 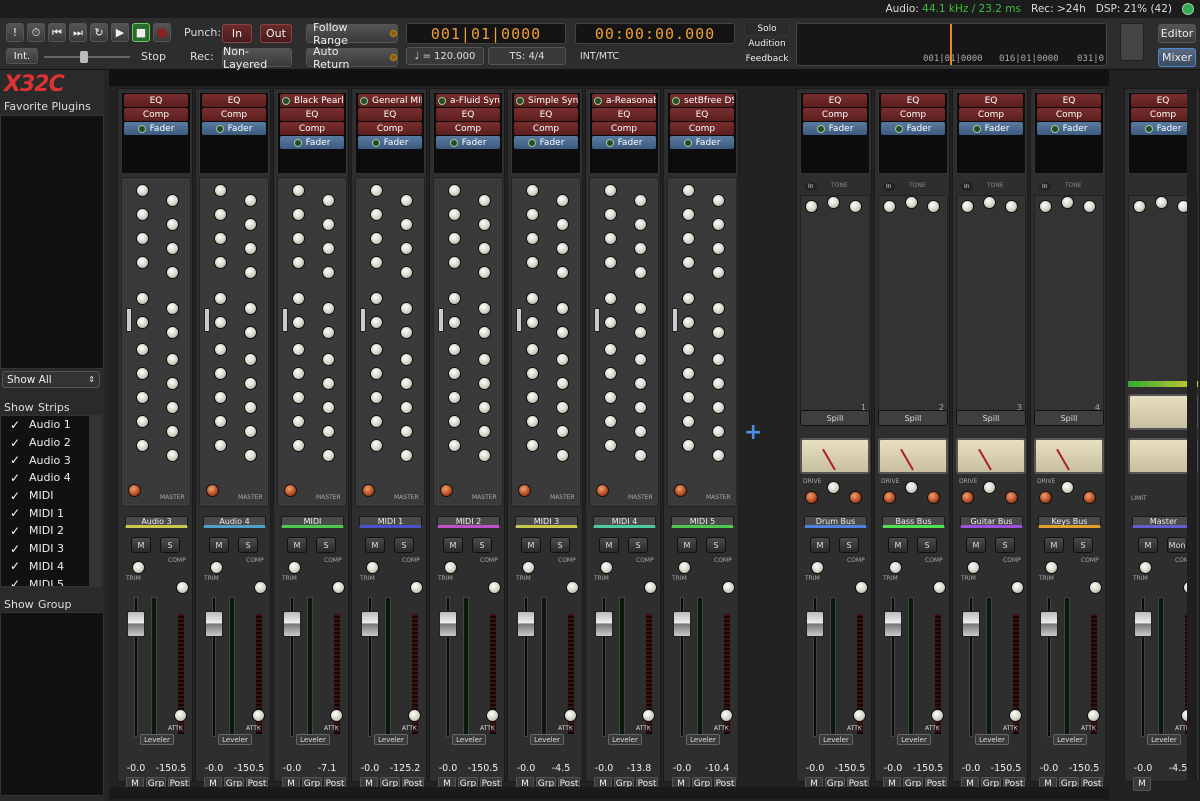 I want to click on meter-point-button: M, so click(x=1142, y=784).